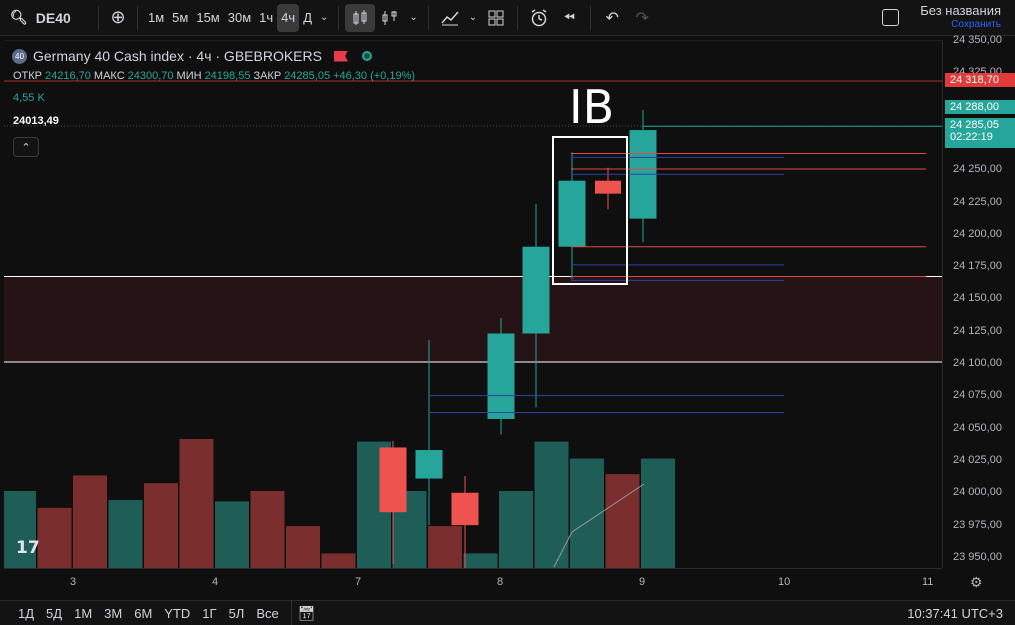 The height and width of the screenshot is (625, 1015). What do you see at coordinates (340, 56) in the screenshot?
I see `flag-icon` at bounding box center [340, 56].